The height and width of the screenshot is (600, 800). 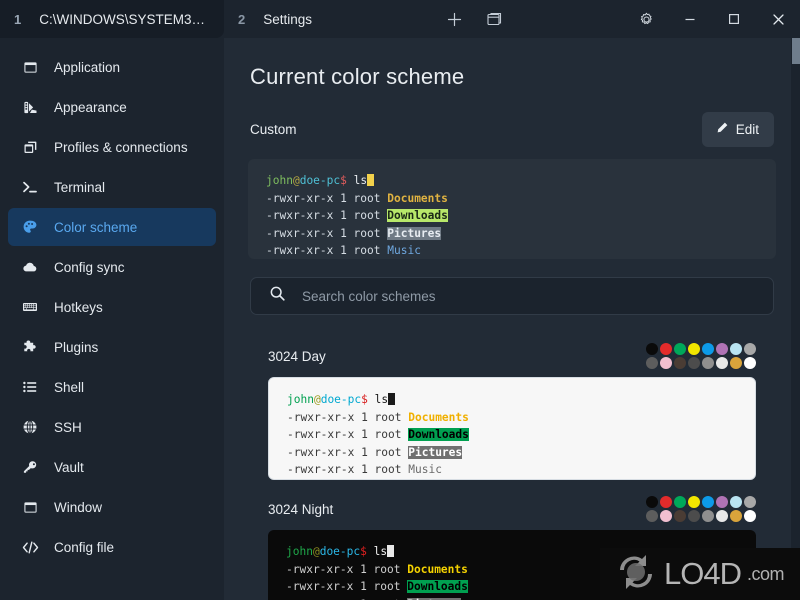 I want to click on sidebar-item-label: Config file, so click(x=84, y=547).